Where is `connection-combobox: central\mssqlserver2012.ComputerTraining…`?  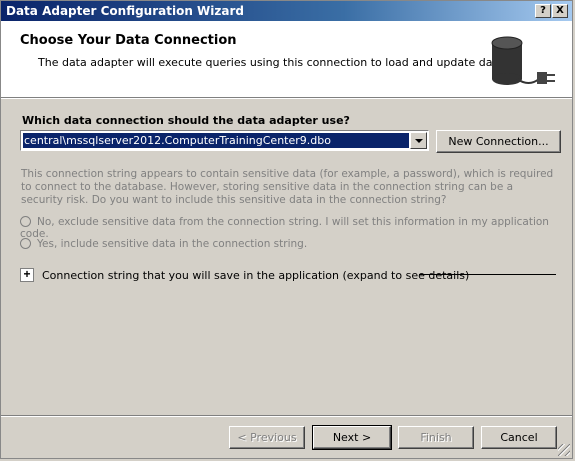 connection-combobox: central\mssqlserver2012.ComputerTraining… is located at coordinates (224, 140).